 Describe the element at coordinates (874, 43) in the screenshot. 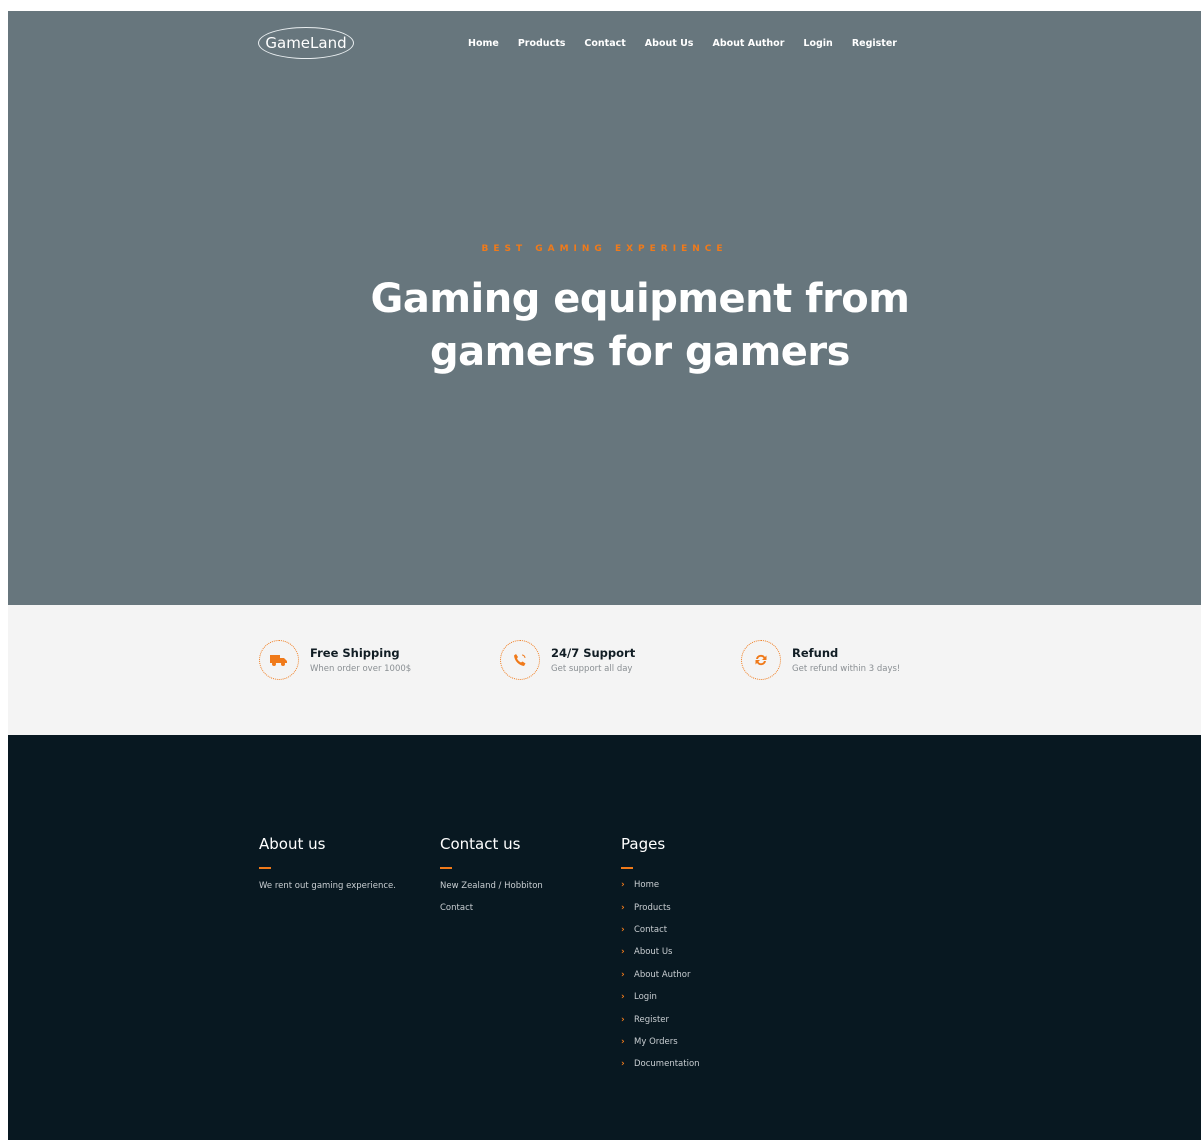

I see `nav-register: Register` at that location.